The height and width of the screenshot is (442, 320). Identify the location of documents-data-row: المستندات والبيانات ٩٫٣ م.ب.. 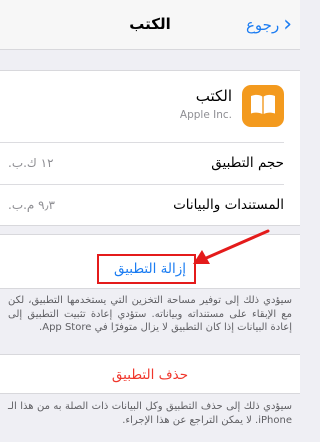
(150, 206).